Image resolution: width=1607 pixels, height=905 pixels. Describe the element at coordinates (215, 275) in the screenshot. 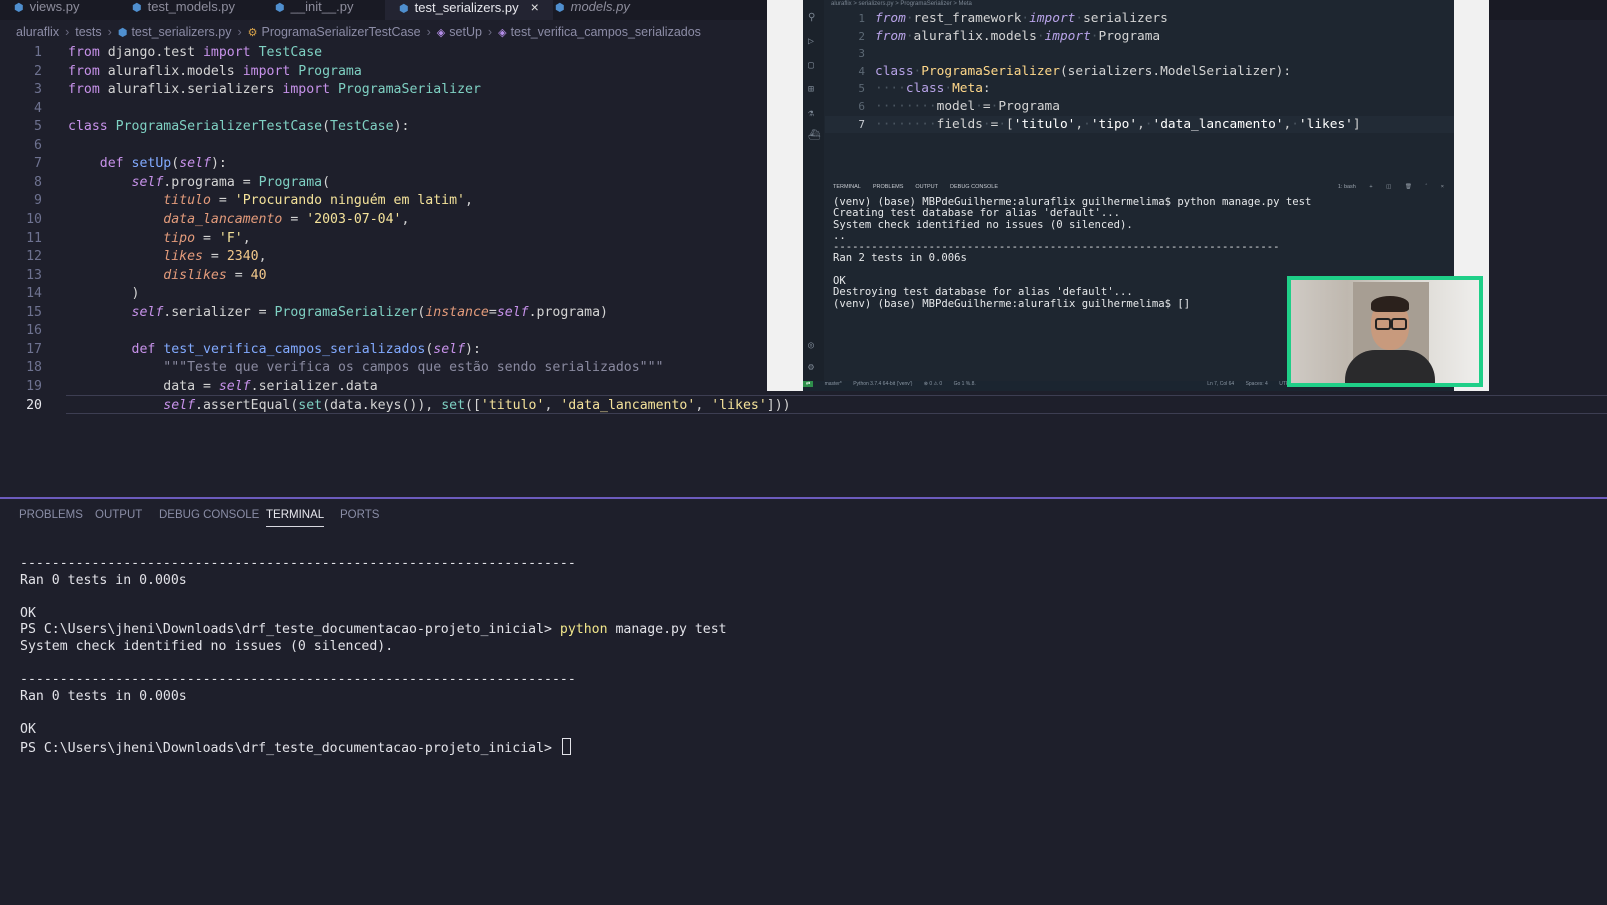

I see `code-text: dislikes = 40` at that location.